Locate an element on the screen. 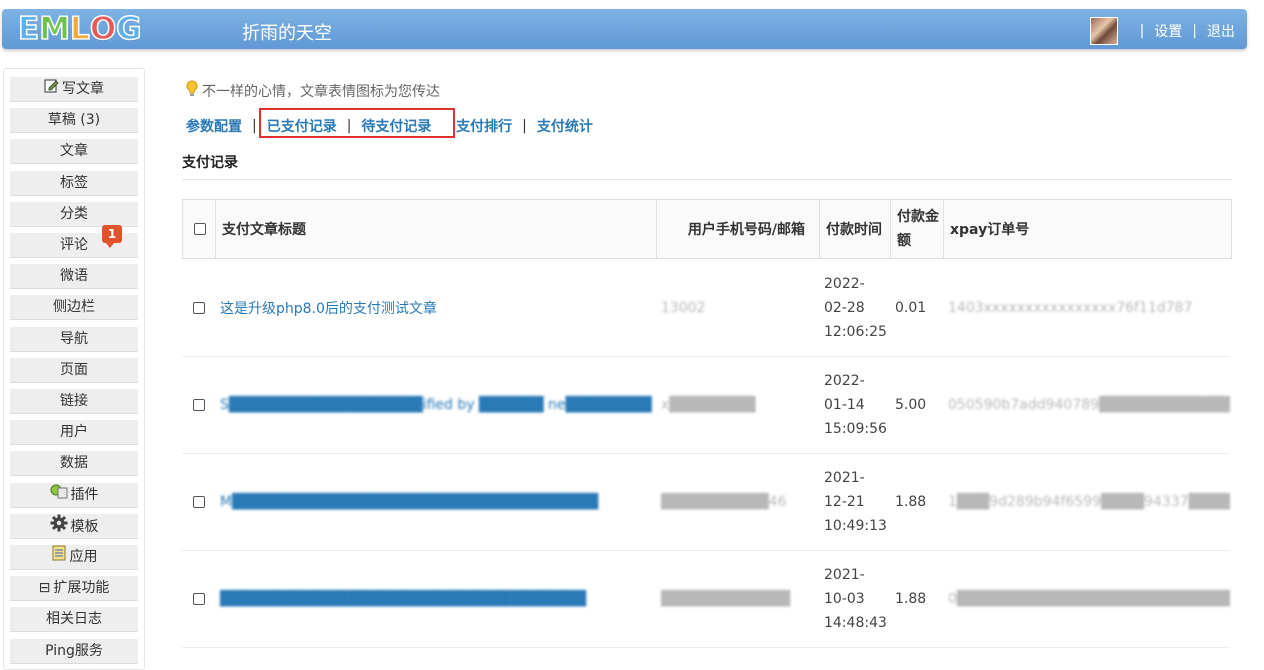 Image resolution: width=1264 pixels, height=670 pixels. table-header: 支付文章标题 用户手机号码/邮箱 付款时间 付款金额 xpay订单号 is located at coordinates (707, 229).